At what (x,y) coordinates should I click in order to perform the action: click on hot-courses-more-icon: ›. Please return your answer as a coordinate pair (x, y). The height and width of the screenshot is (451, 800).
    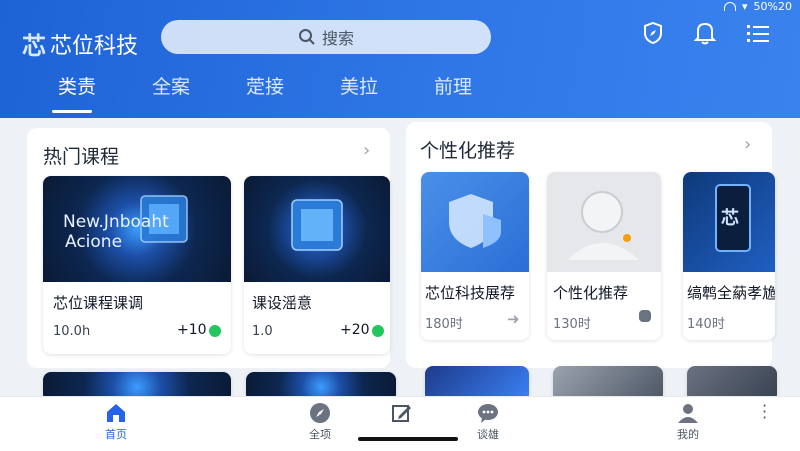
    Looking at the image, I should click on (366, 150).